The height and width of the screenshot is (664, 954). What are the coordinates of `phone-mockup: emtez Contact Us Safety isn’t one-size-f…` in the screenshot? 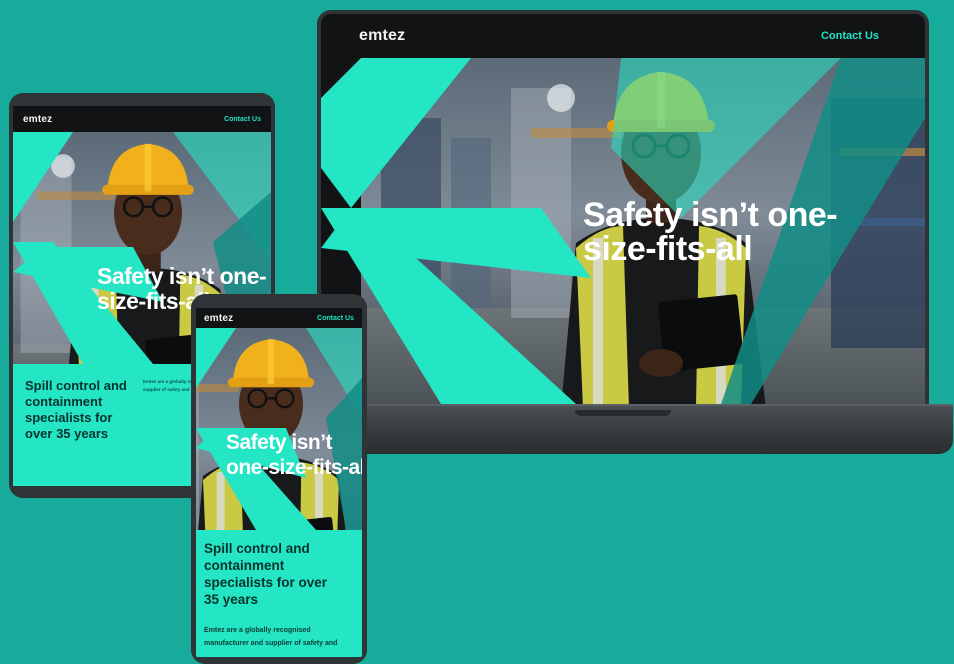 It's located at (279, 479).